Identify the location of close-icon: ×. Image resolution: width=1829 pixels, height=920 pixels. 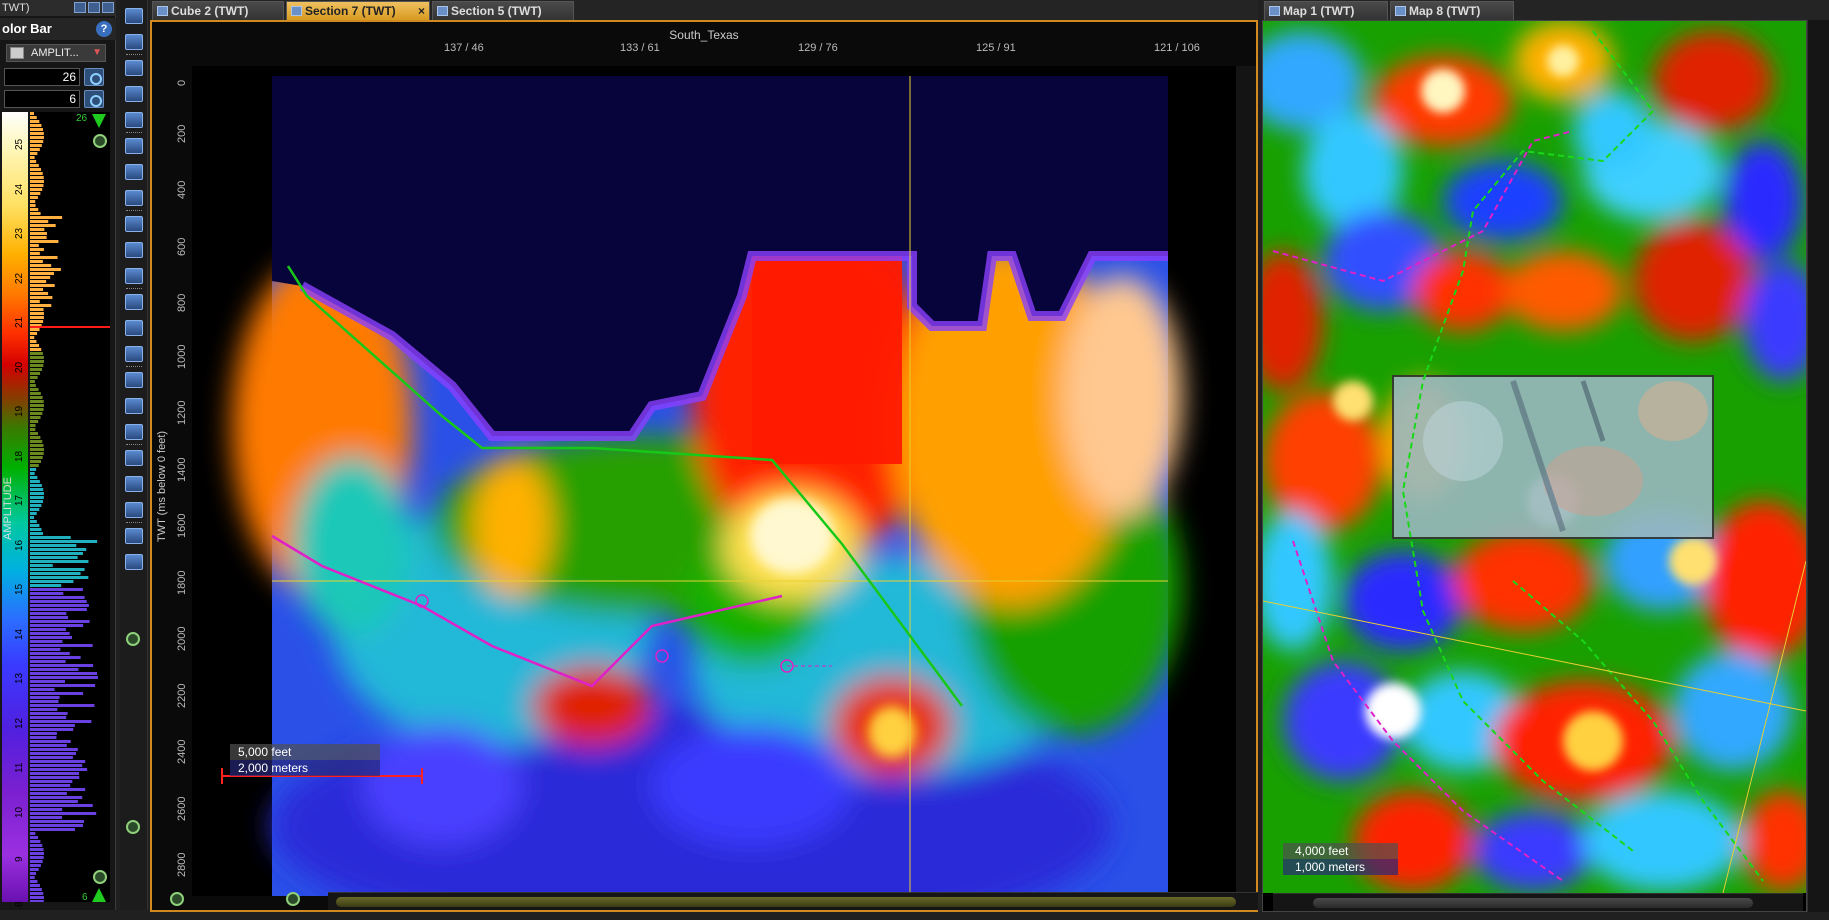
(421, 11).